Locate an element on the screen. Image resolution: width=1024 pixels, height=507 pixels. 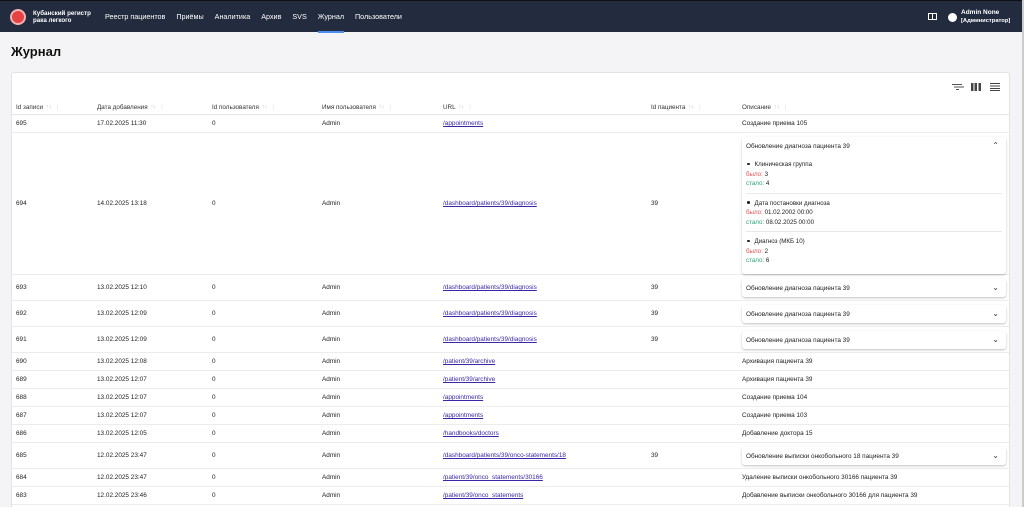
user-name: Admin None is located at coordinates (980, 12).